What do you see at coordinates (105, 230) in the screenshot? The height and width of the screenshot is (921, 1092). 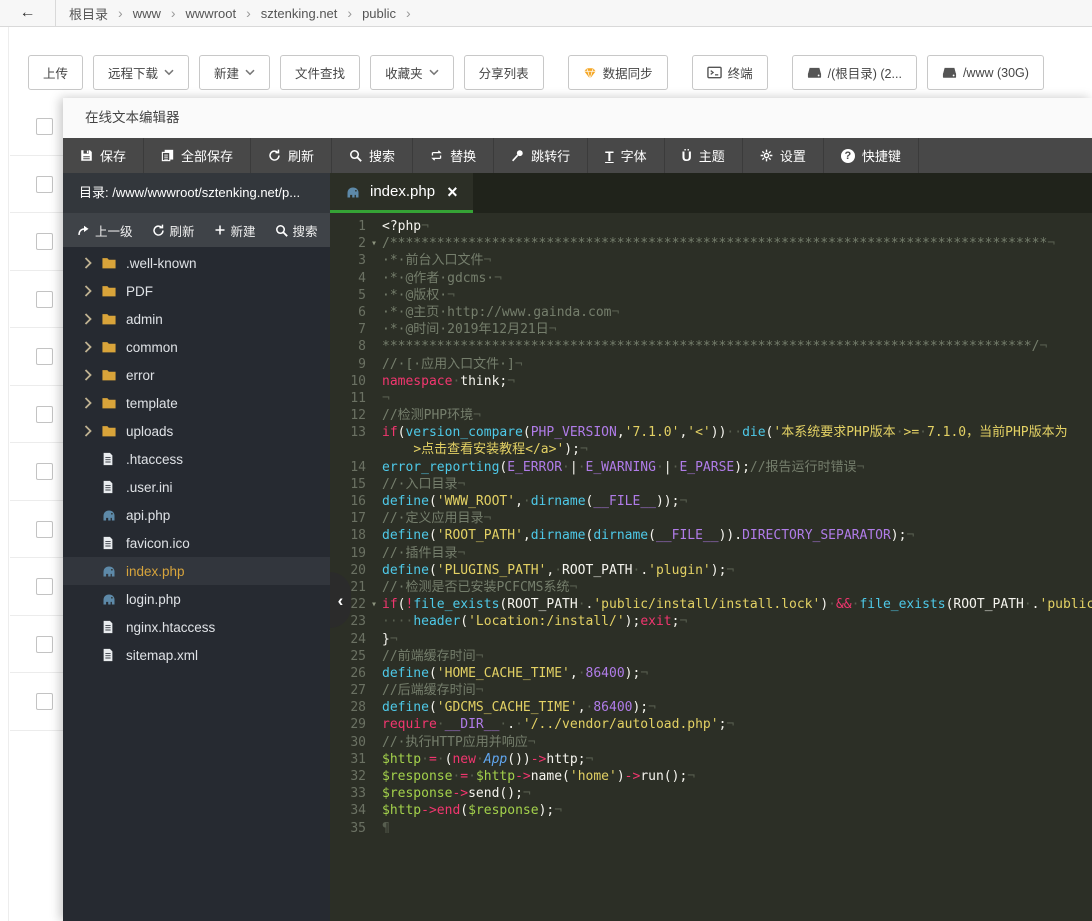 I see `tree-action-up-level: 上一级` at bounding box center [105, 230].